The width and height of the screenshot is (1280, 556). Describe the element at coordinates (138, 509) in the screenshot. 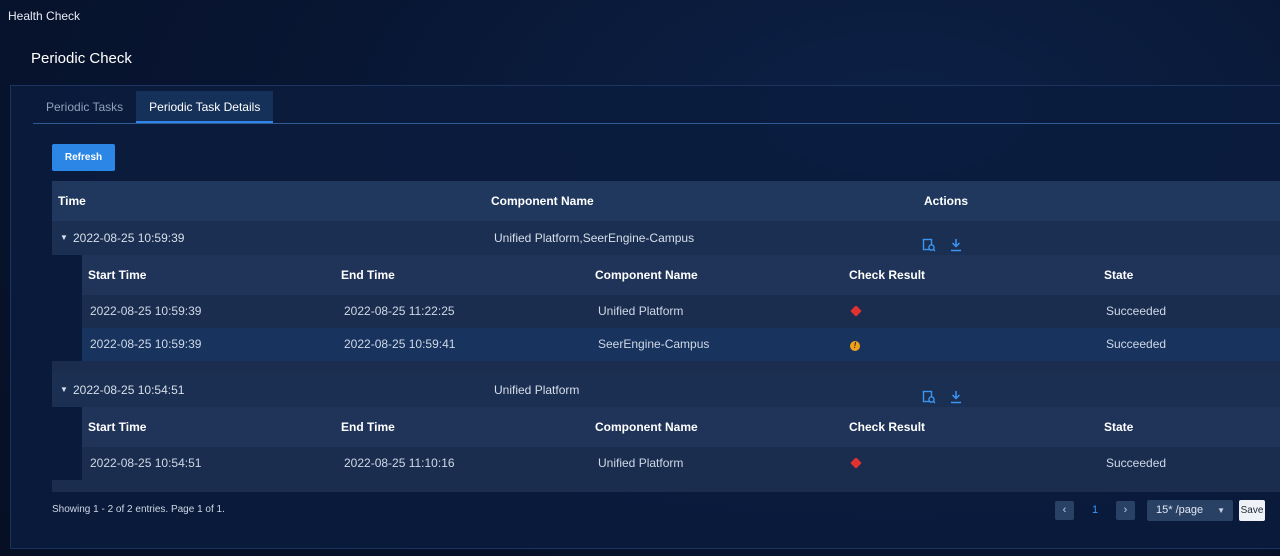

I see `entries-summary: Showing 1 - 2 of 2 entries. Page 1 of 1.` at that location.